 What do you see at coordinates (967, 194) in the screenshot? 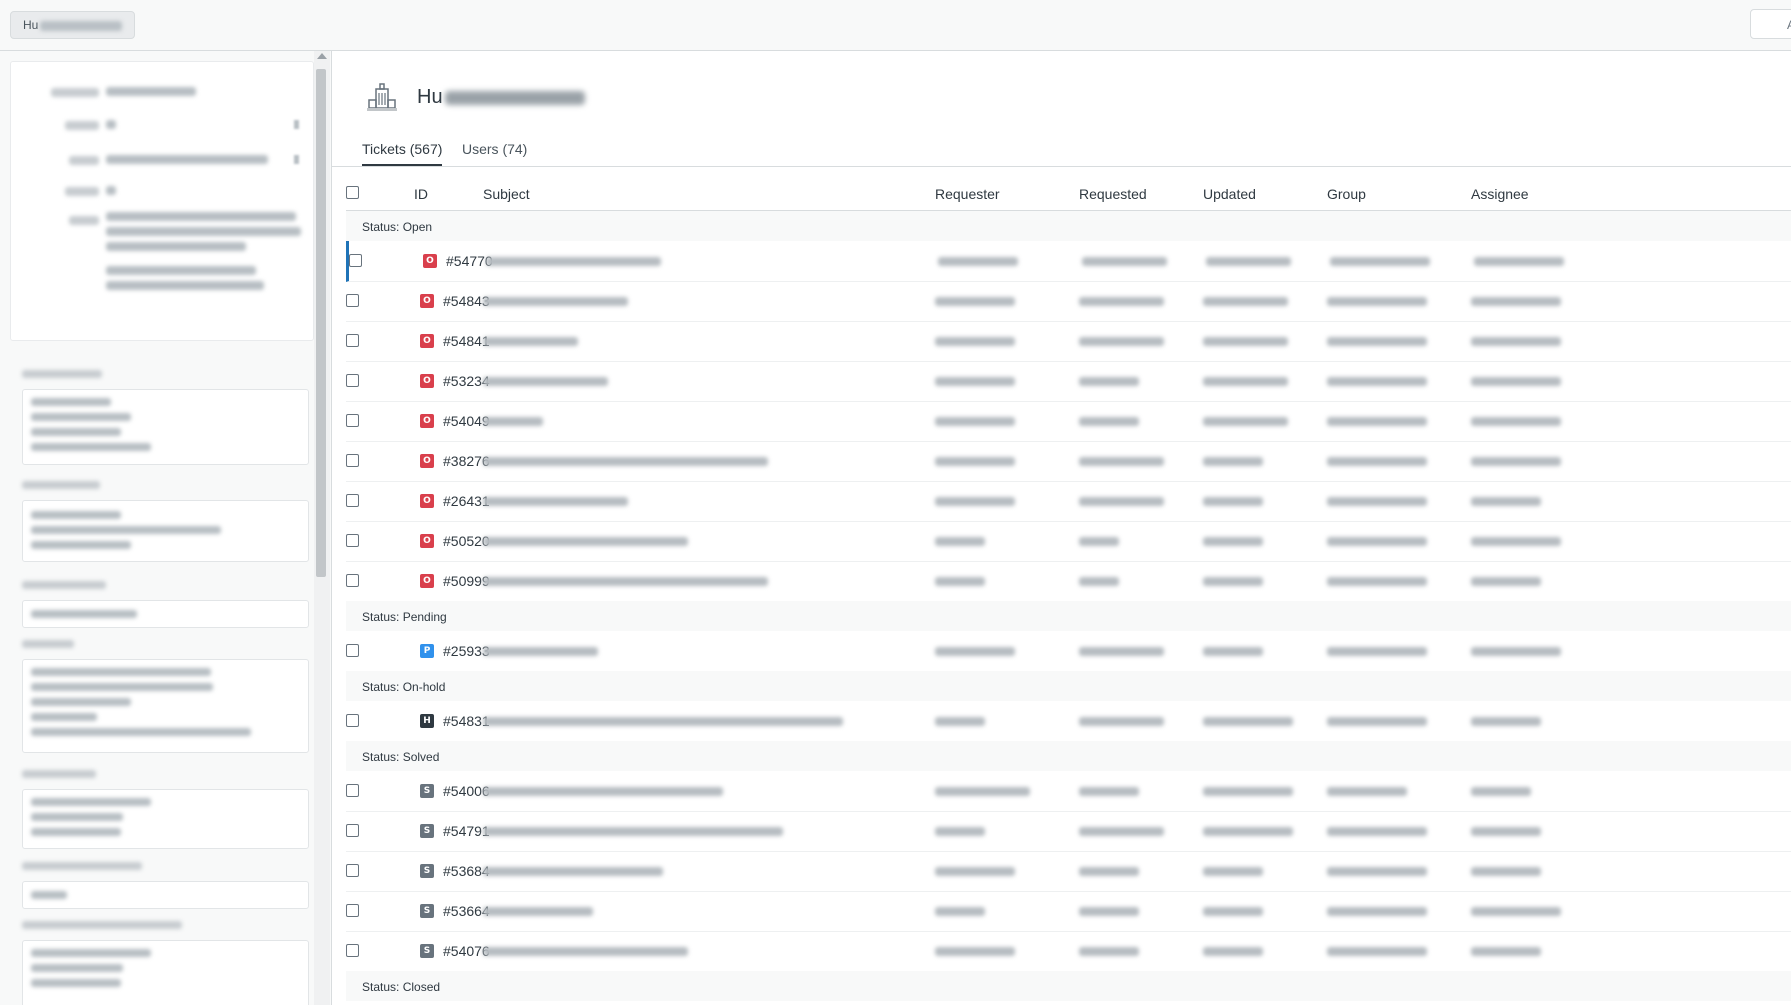
I see `column-header-requester: Requester` at bounding box center [967, 194].